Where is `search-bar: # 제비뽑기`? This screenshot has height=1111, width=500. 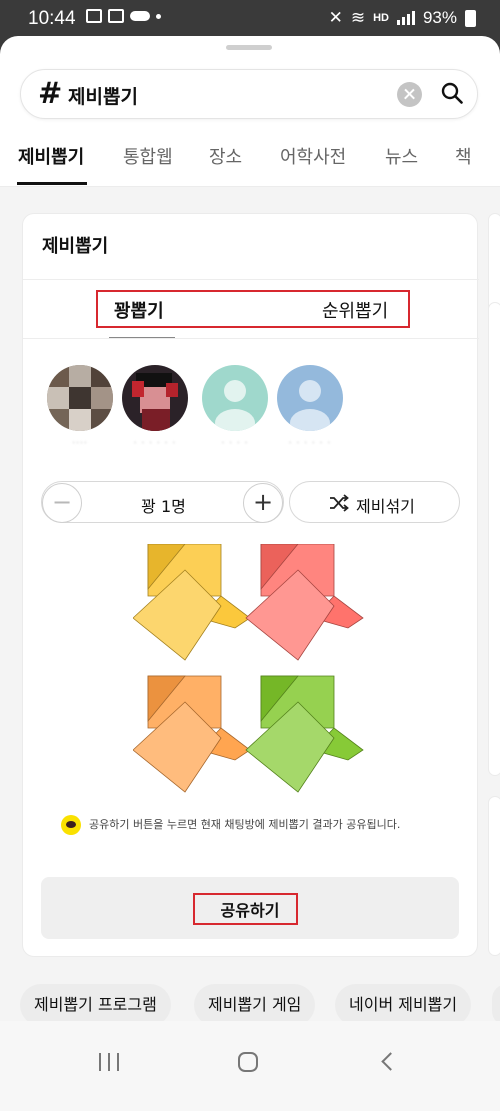
search-bar: # 제비뽑기 is located at coordinates (249, 94).